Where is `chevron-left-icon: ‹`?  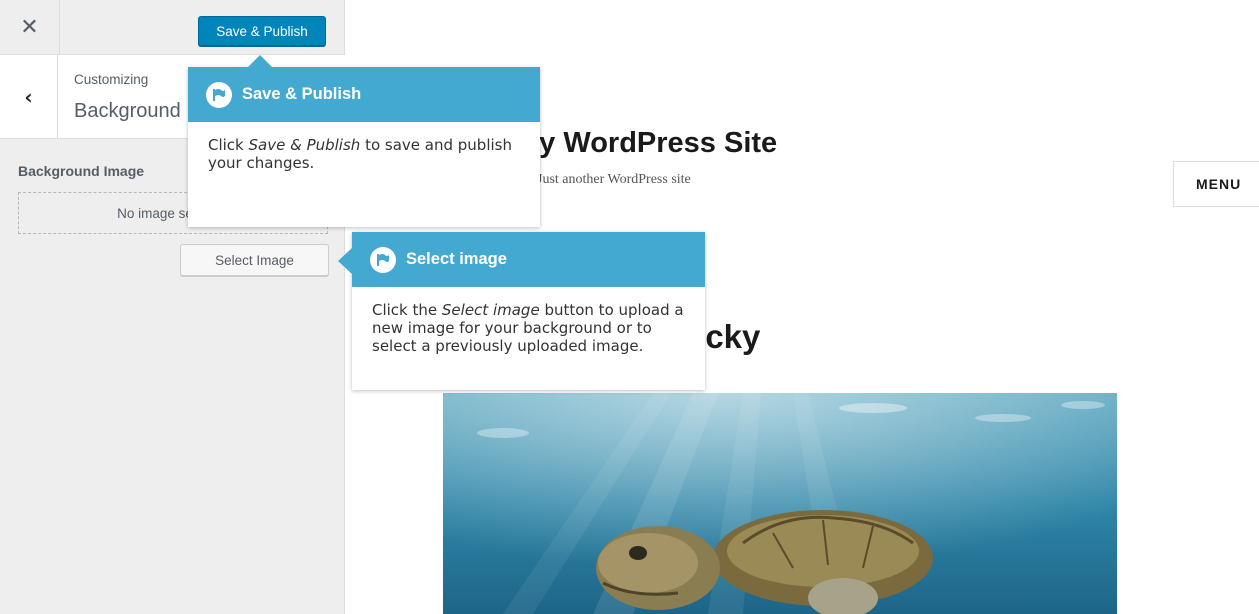 chevron-left-icon: ‹ is located at coordinates (29, 97).